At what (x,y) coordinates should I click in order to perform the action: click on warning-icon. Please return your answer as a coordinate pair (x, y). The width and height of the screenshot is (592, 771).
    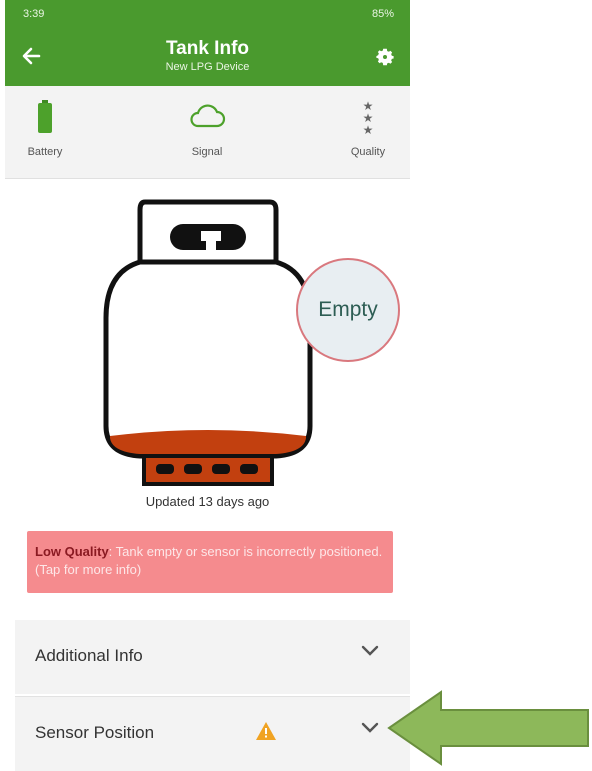
    Looking at the image, I should click on (266, 731).